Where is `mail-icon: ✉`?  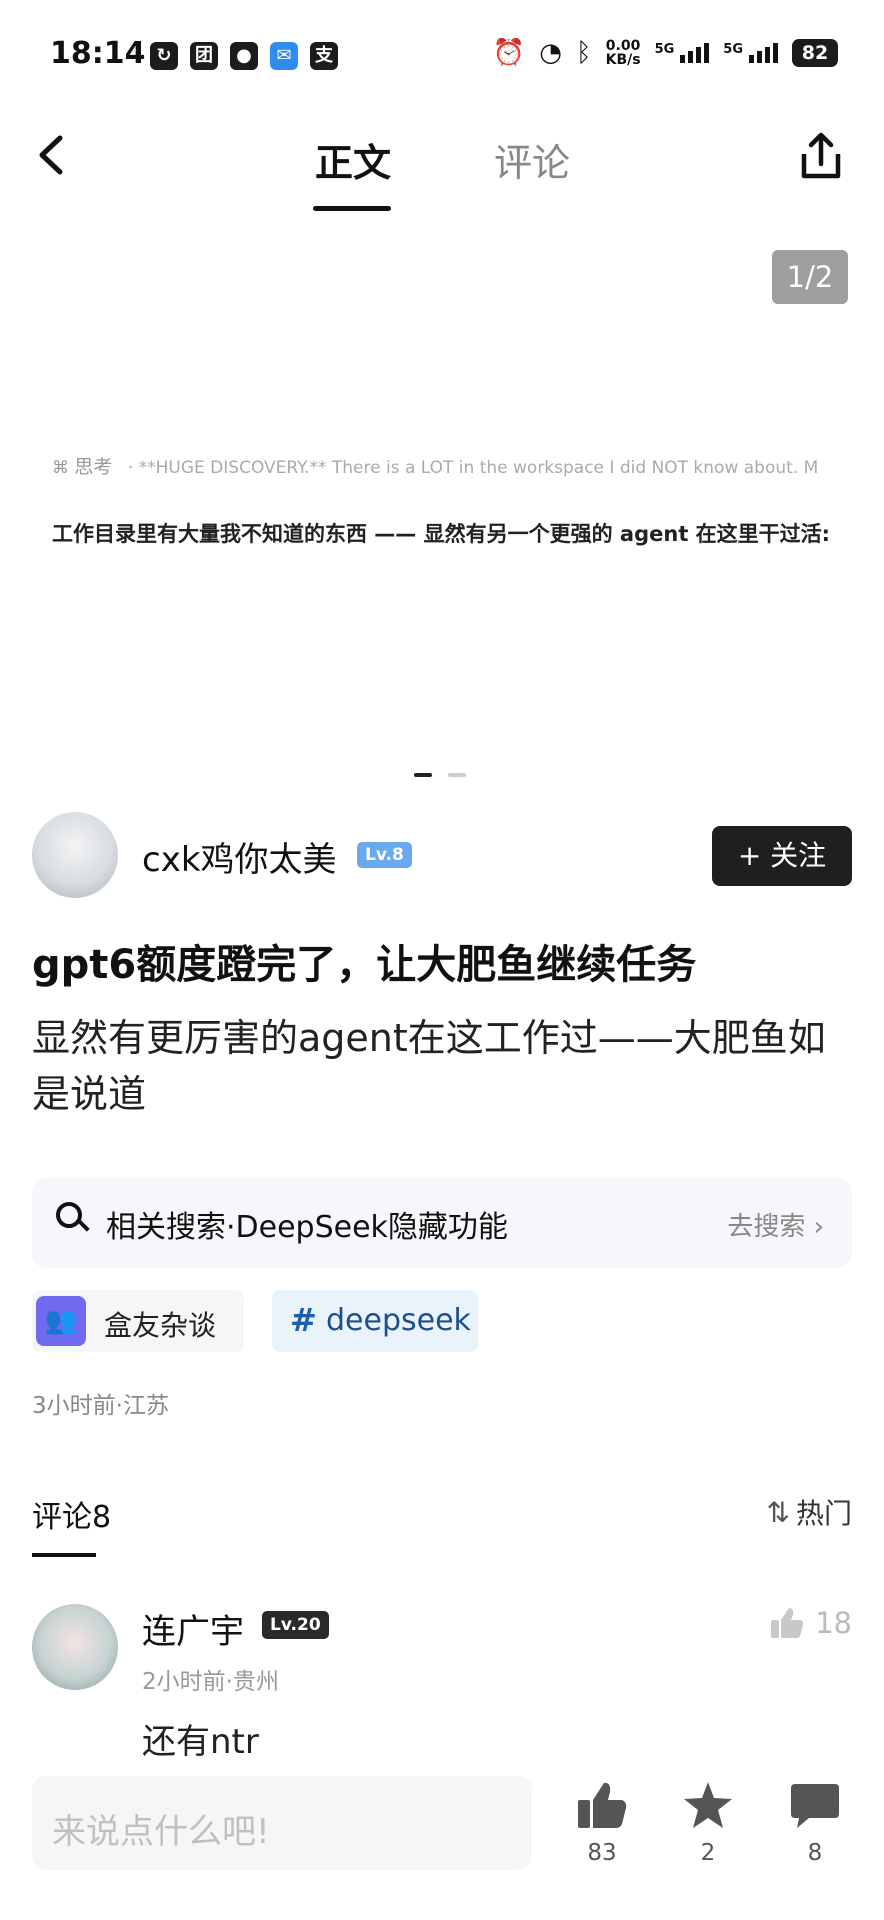
mail-icon: ✉ is located at coordinates (284, 56).